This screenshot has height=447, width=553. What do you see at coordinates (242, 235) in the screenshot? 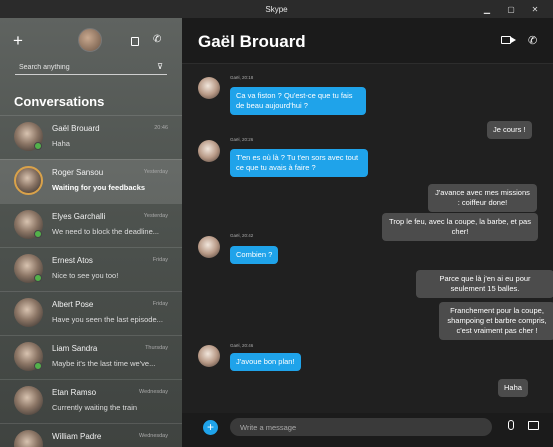
I see `message-meta: Gaël, 20:42` at bounding box center [242, 235].